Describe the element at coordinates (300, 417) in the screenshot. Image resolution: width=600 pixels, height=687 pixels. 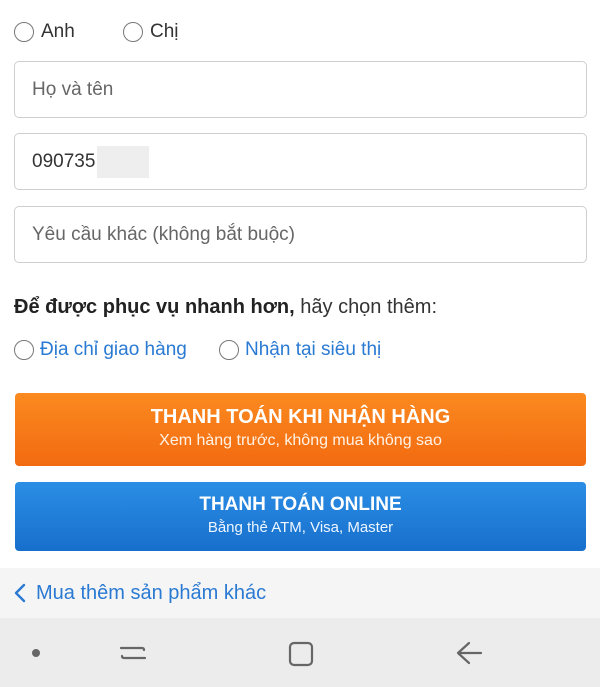
I see `pay-on-delivery-title: THANH TOÁN KHI NHẬN HÀNG` at that location.